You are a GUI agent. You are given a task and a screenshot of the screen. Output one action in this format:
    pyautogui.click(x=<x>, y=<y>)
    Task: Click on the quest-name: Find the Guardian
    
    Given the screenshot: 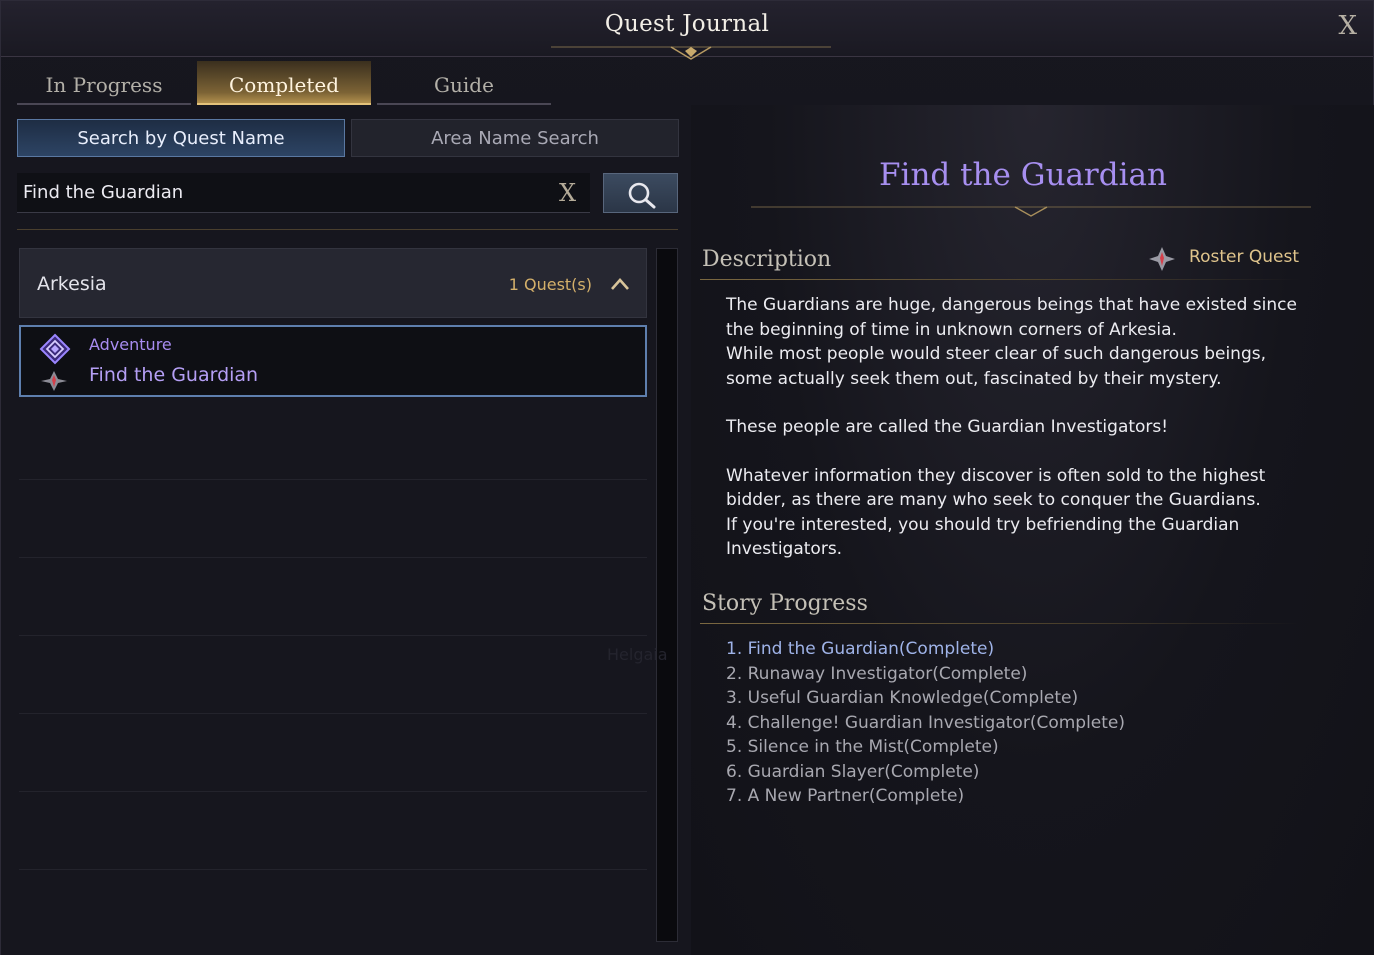 What is the action you would take?
    pyautogui.click(x=174, y=375)
    